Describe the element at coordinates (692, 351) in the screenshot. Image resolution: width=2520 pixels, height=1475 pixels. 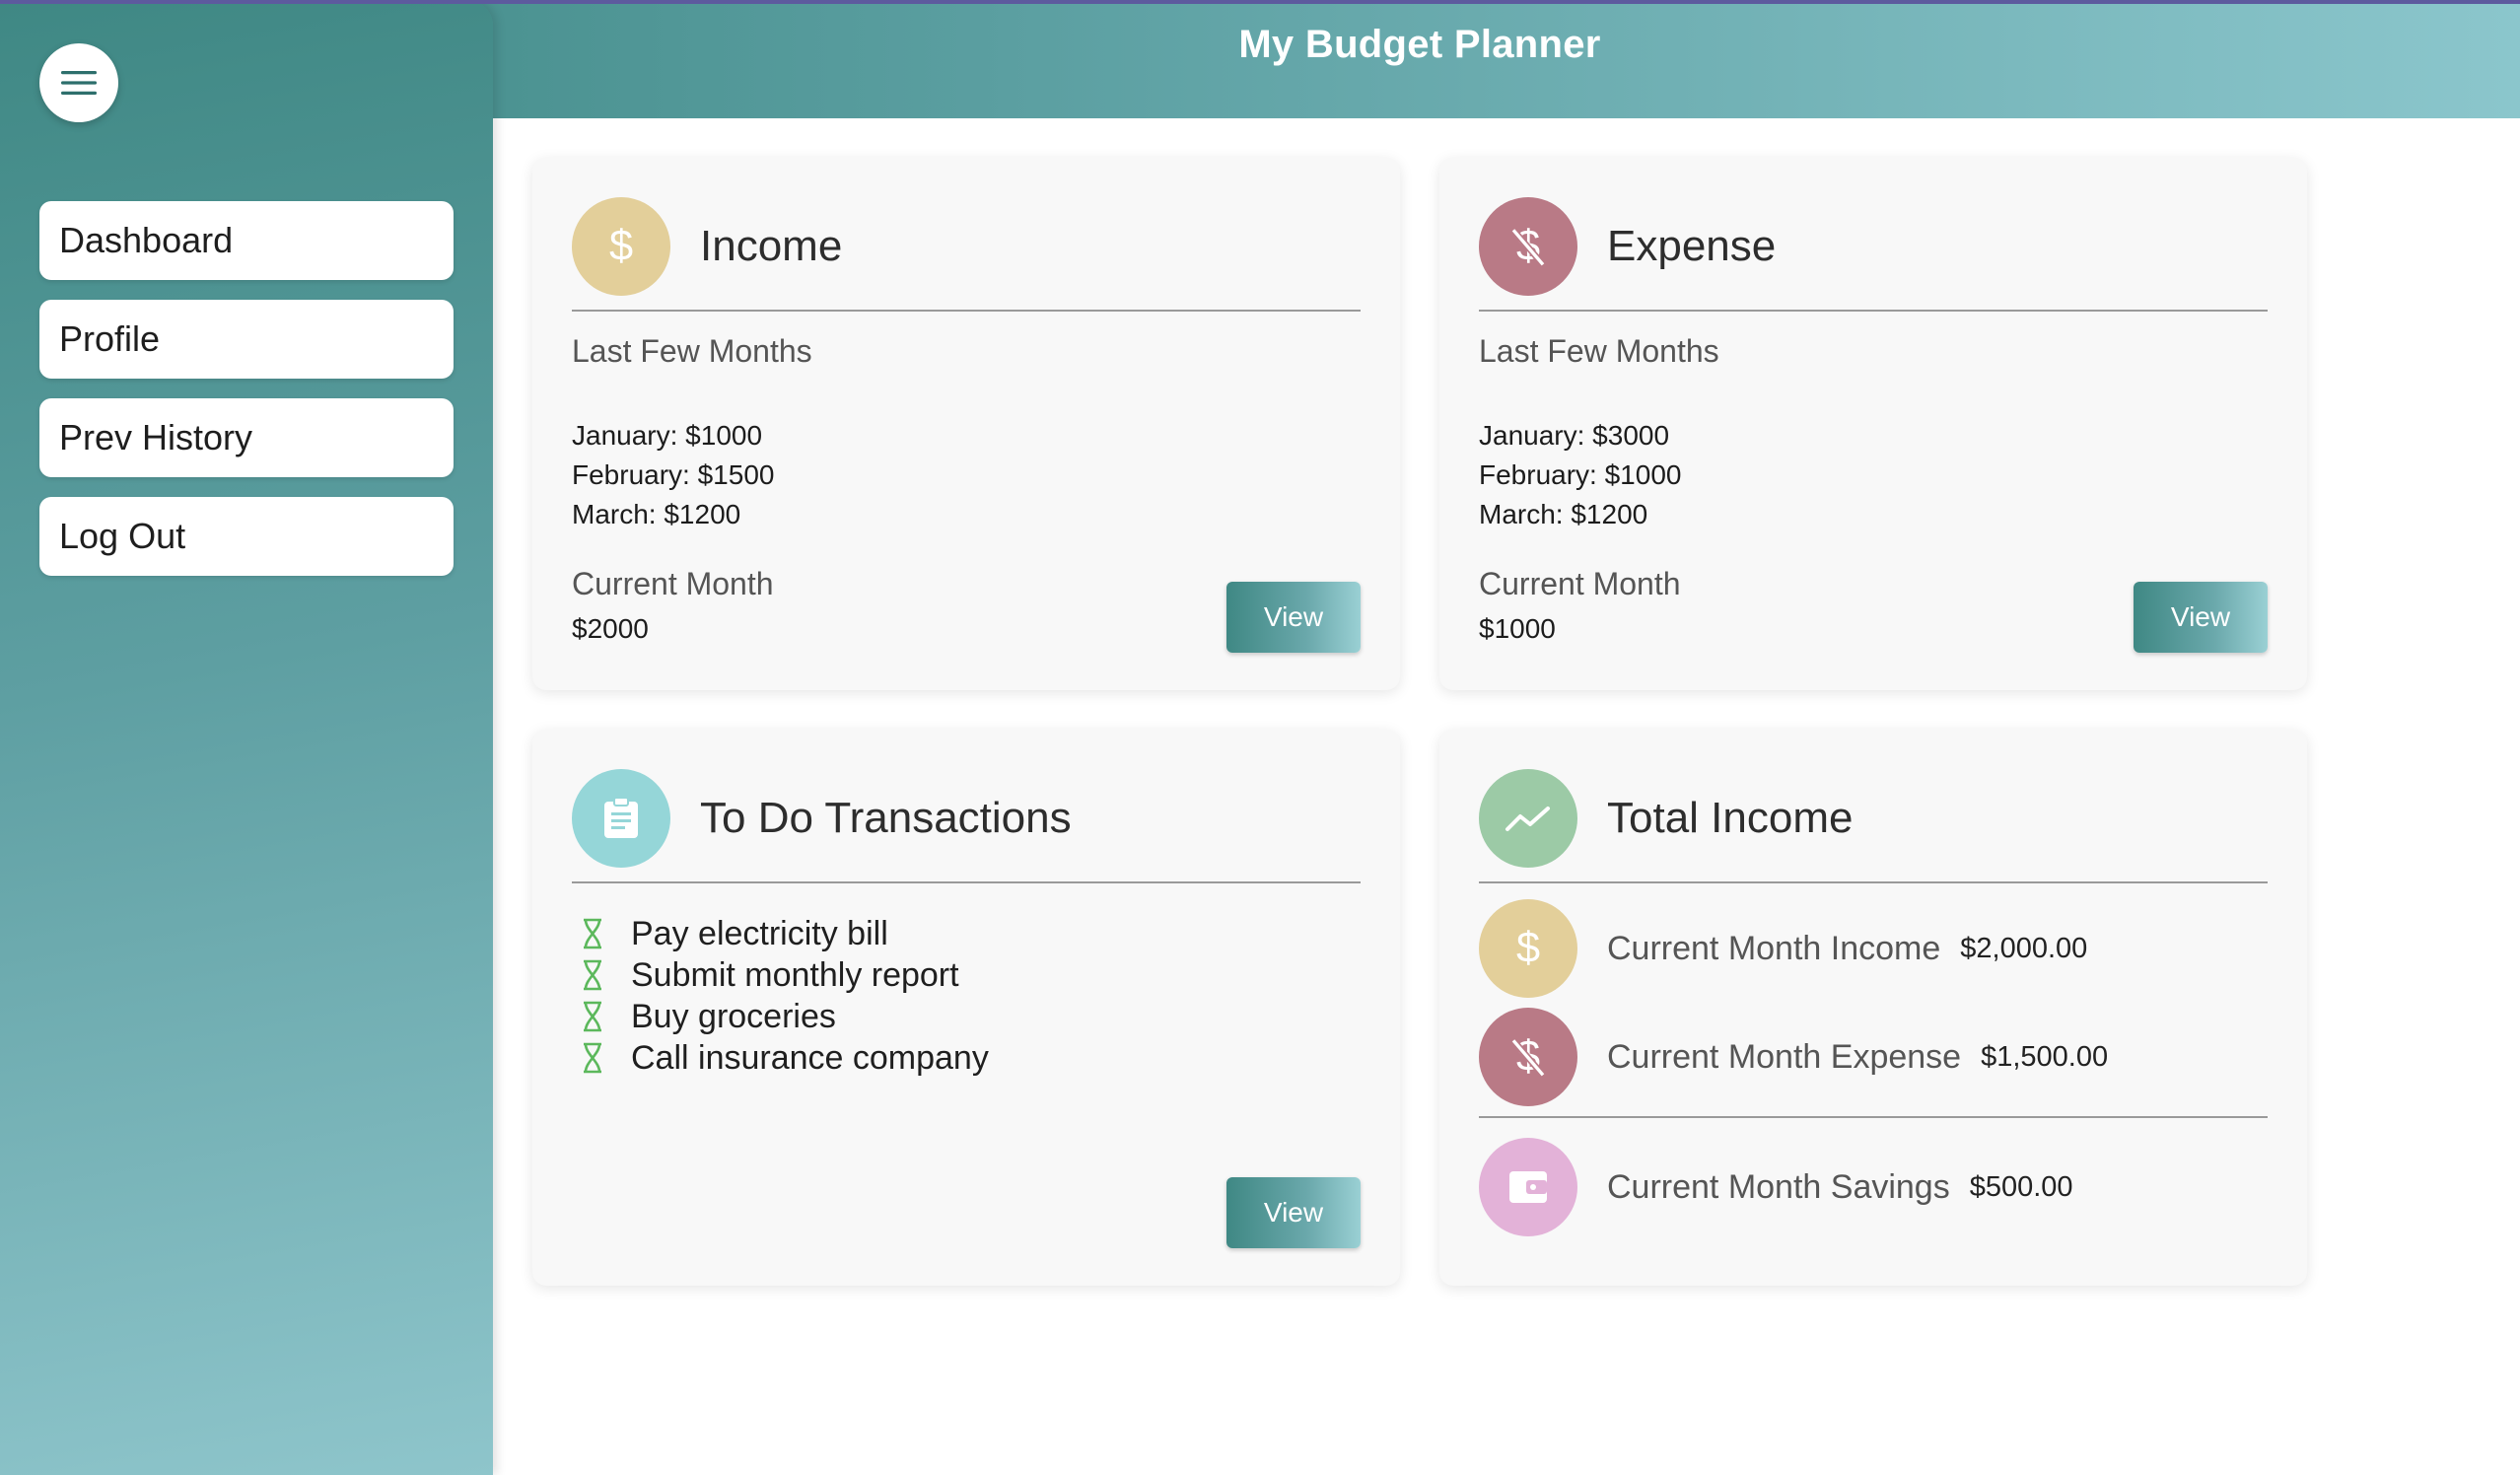
I see `income-section-label: Last Few Months` at that location.